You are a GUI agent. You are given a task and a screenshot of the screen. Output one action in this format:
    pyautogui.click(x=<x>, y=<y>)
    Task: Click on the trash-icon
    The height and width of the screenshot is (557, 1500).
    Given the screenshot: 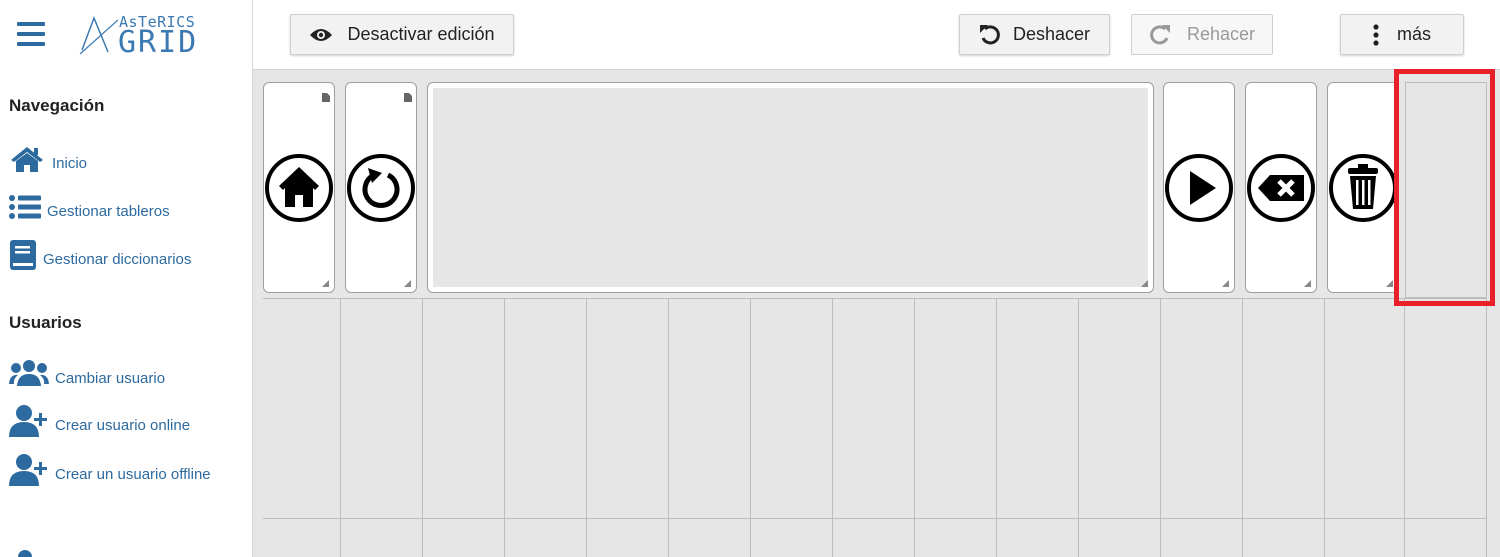 What is the action you would take?
    pyautogui.click(x=1363, y=187)
    